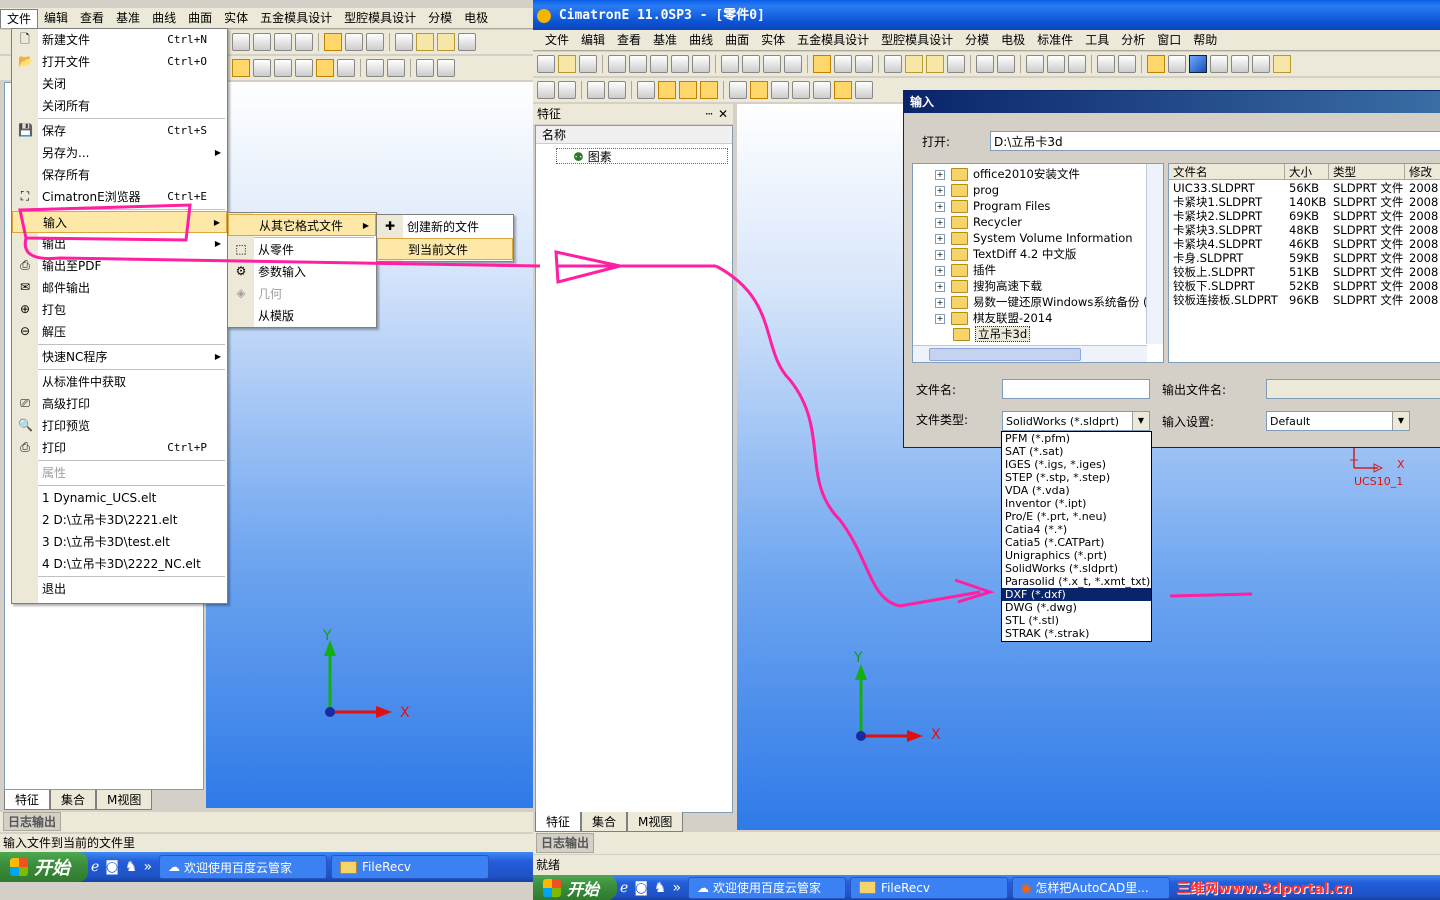 The width and height of the screenshot is (1440, 900). I want to click on menu-item: 2 D:\立吊卡3D\2221.elt, so click(119, 520).